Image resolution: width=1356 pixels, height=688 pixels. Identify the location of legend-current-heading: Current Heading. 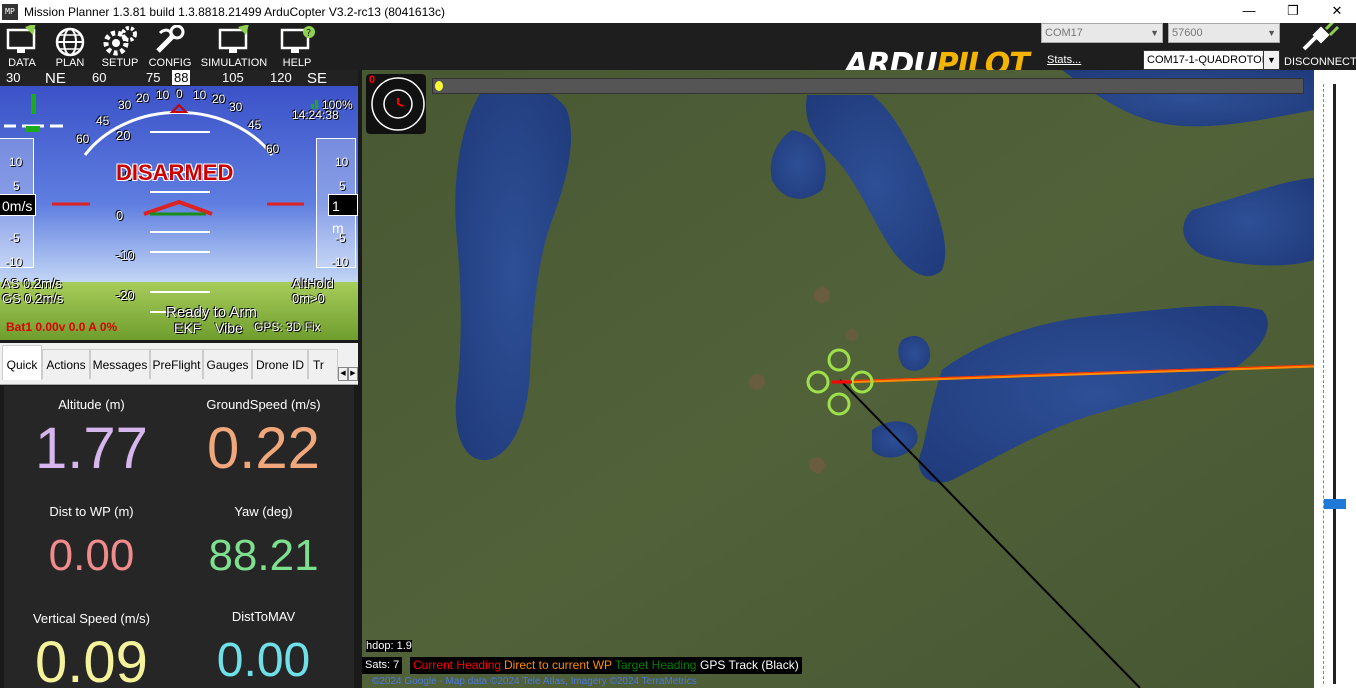
(457, 665).